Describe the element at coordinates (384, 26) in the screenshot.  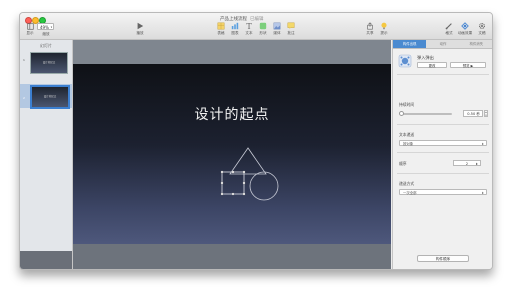
I see `lightbulb-icon` at that location.